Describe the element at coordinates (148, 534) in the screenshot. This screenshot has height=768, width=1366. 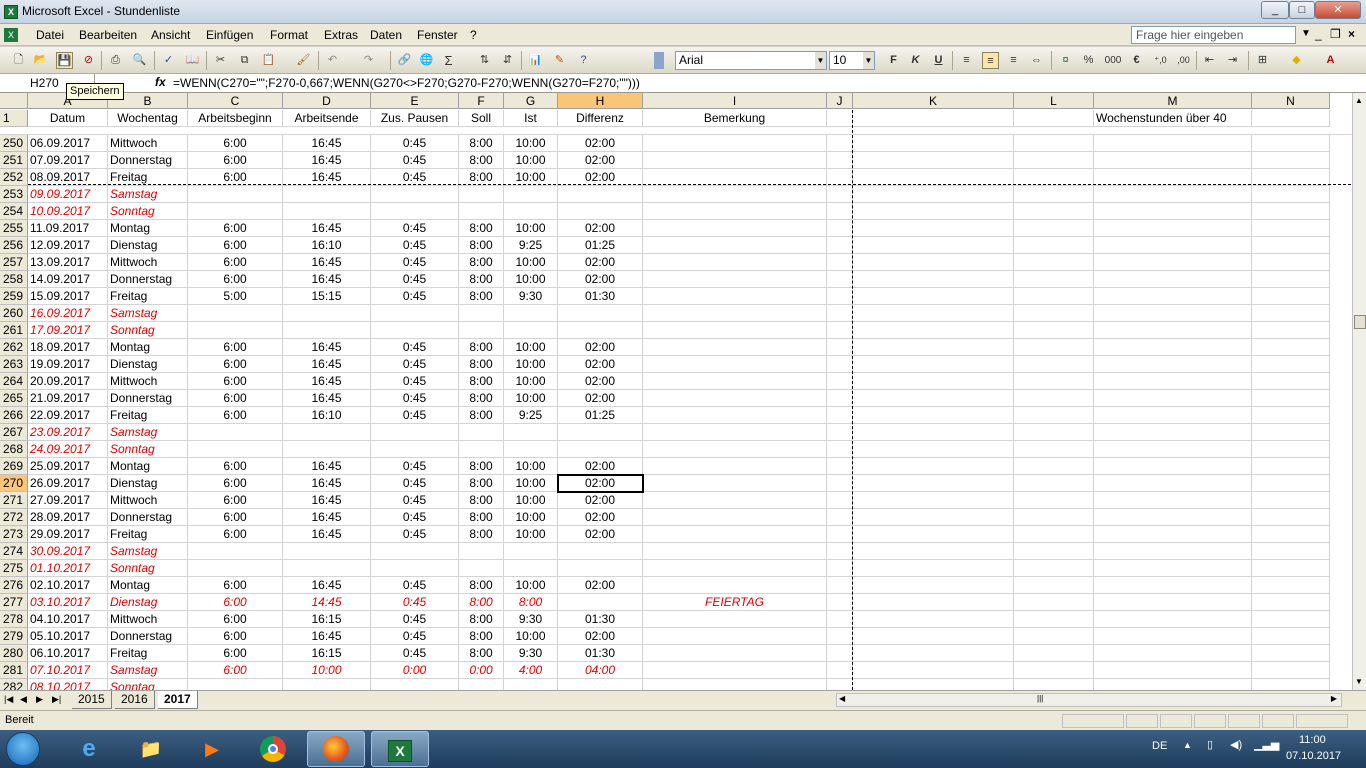
I see `table-cell: Freitag` at that location.